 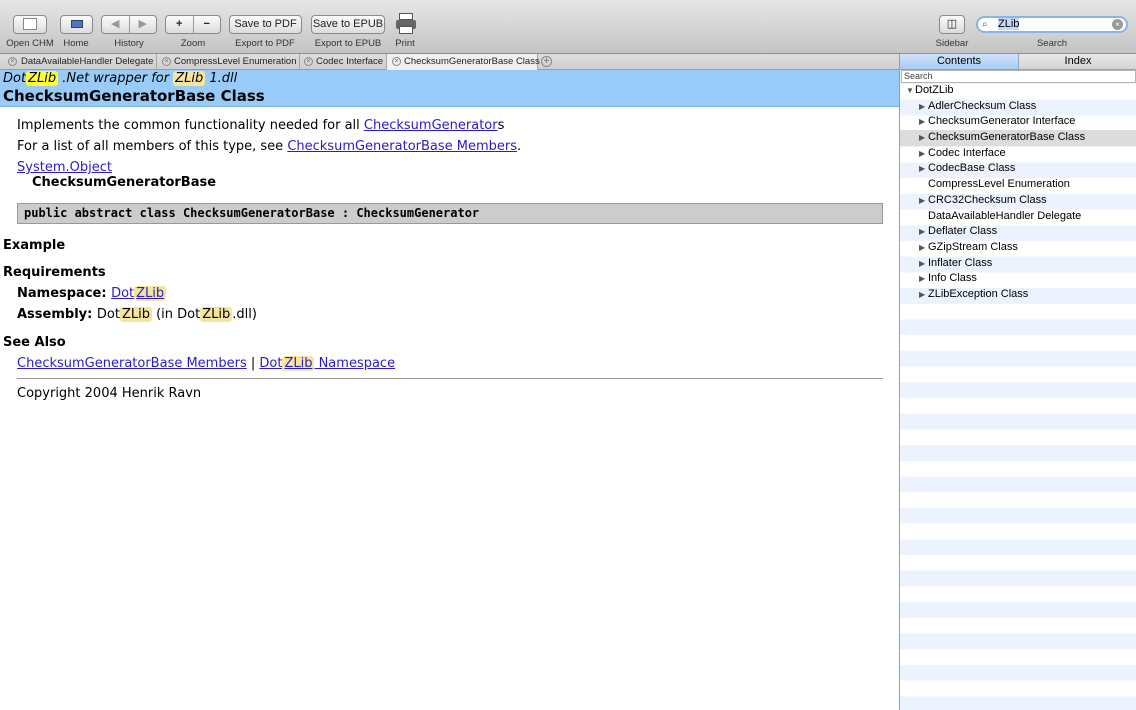 What do you see at coordinates (519, 146) in the screenshot?
I see `members-suffix: .` at bounding box center [519, 146].